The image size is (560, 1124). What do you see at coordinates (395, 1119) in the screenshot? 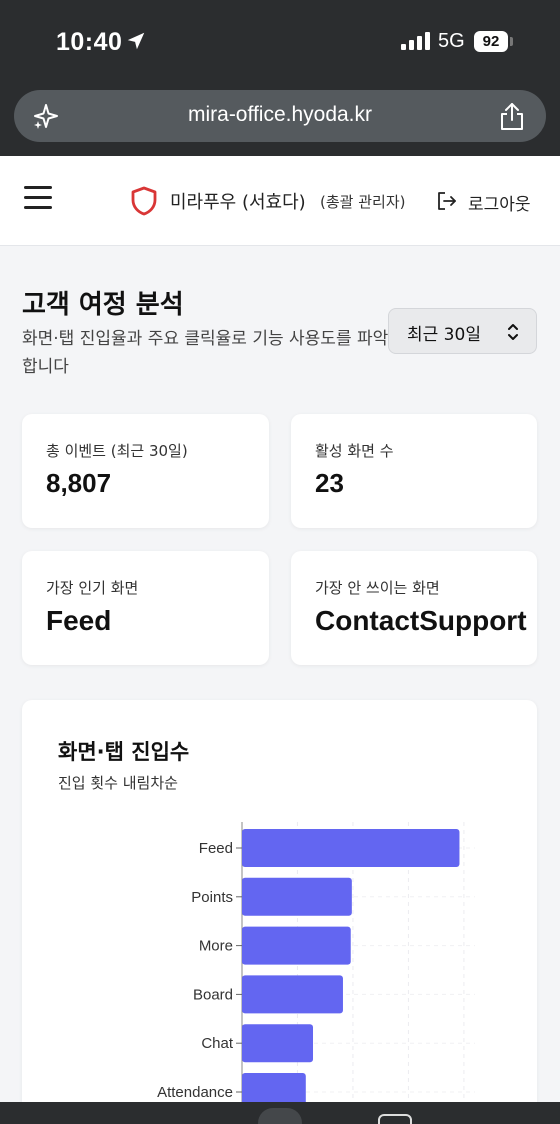
I see `tabs-button` at bounding box center [395, 1119].